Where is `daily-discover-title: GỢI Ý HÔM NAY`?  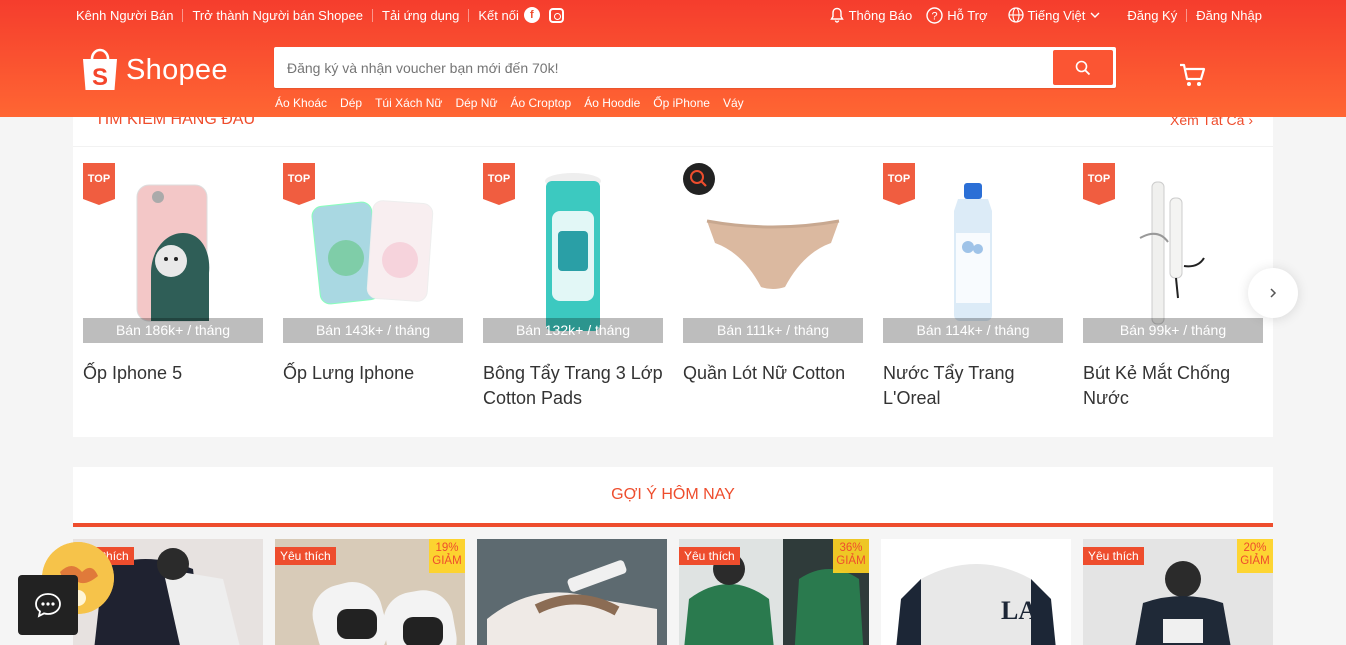 daily-discover-title: GỢI Ý HÔM NAY is located at coordinates (673, 494).